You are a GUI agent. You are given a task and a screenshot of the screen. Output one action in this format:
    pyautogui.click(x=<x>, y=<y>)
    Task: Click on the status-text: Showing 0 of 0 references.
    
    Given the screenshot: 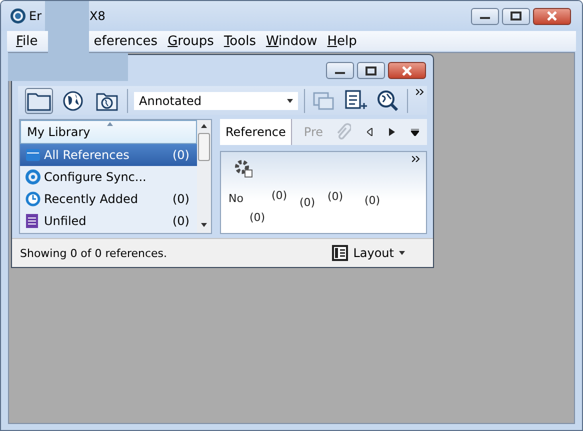 What is the action you would take?
    pyautogui.click(x=94, y=253)
    